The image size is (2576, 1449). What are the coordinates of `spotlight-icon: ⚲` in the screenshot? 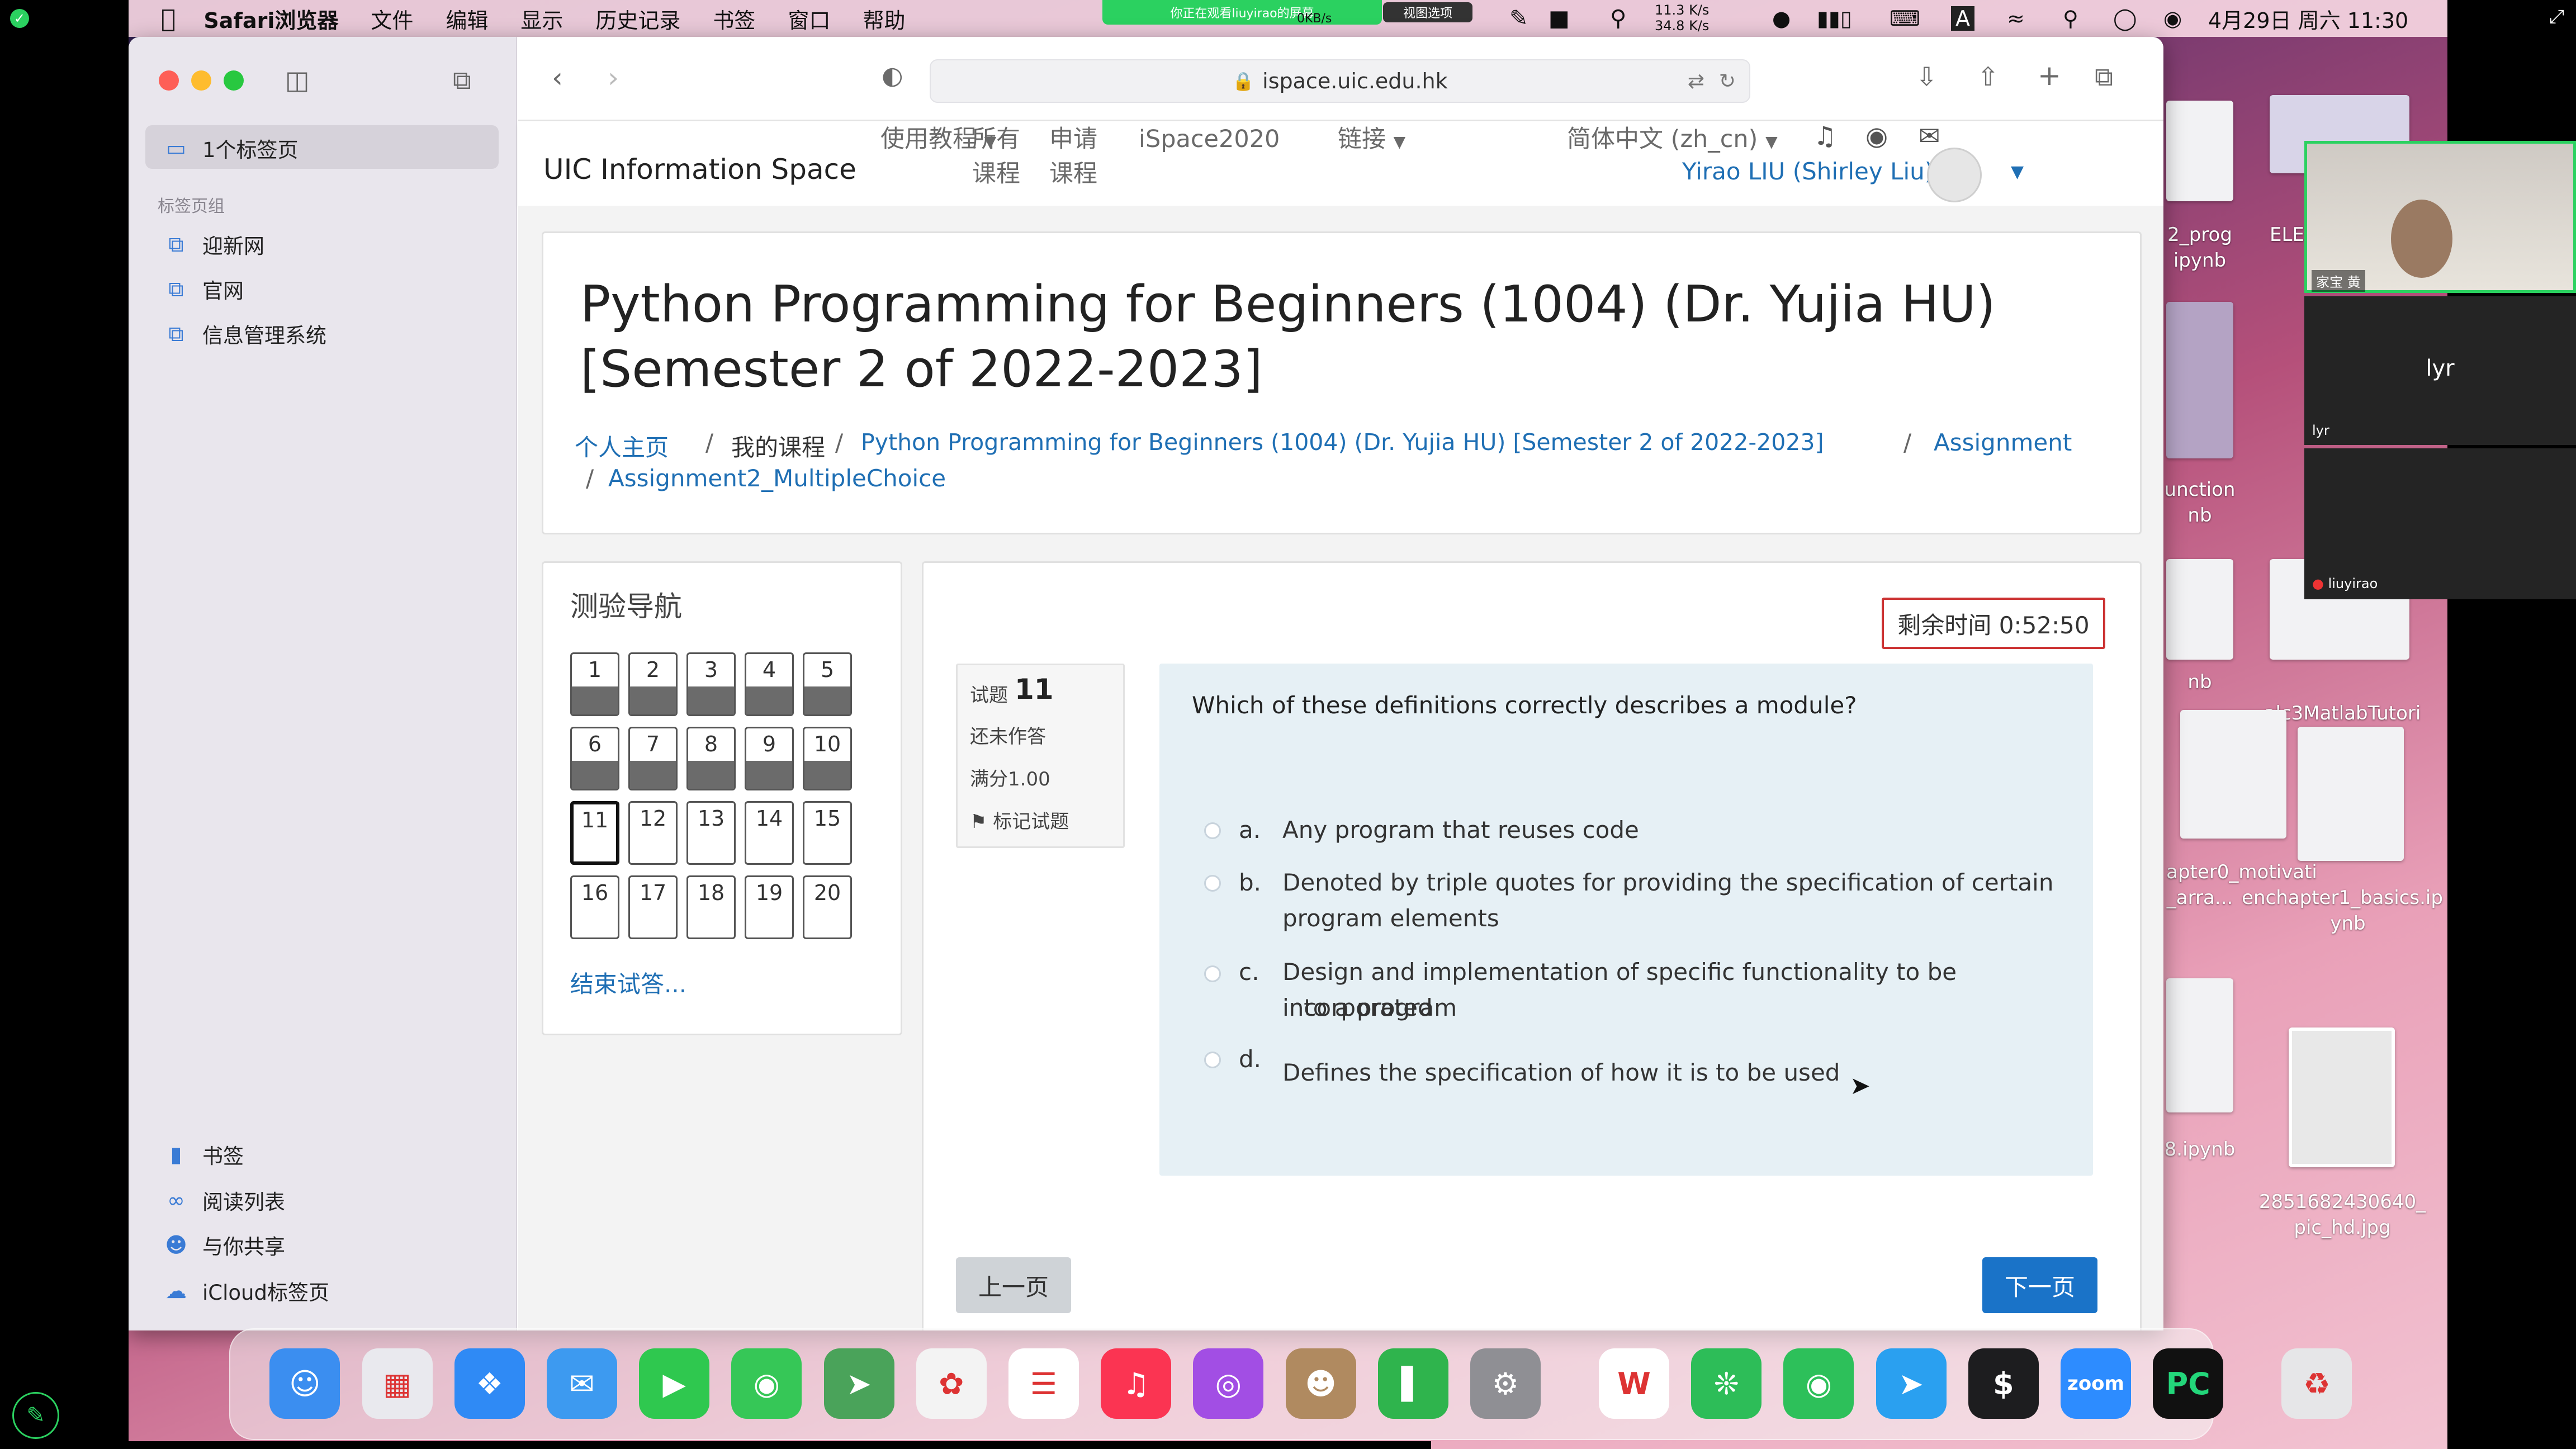 It's located at (2070, 19).